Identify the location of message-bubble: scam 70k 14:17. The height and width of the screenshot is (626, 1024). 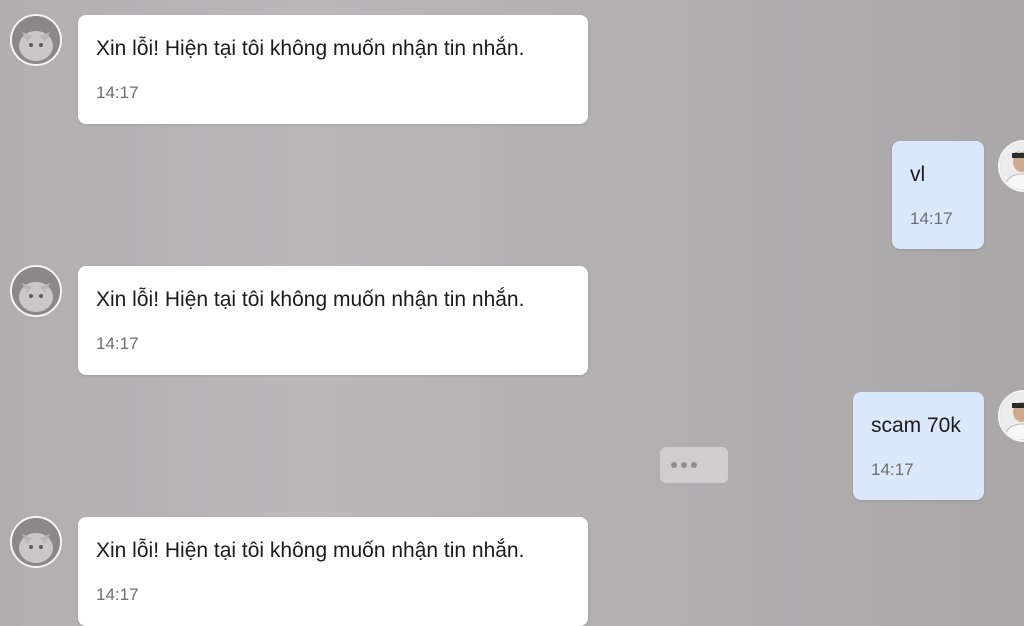
(918, 446).